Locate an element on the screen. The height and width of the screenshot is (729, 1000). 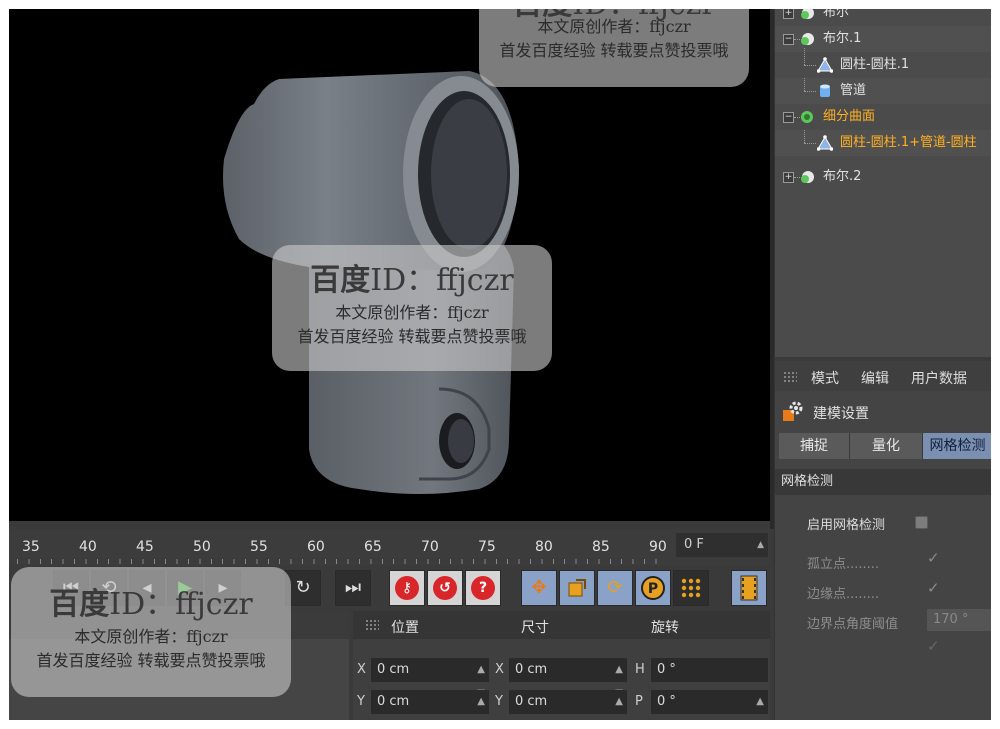
position-key-button: ✥ is located at coordinates (539, 588).